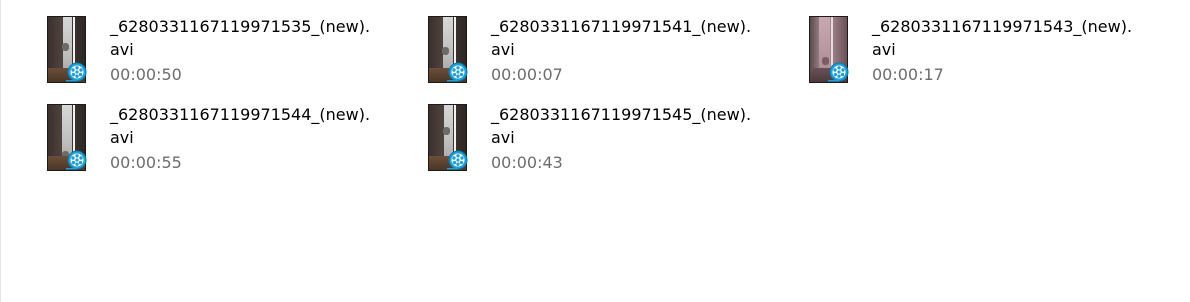 Image resolution: width=1190 pixels, height=302 pixels. What do you see at coordinates (621, 114) in the screenshot?
I see `file-name-line-1: _6280331167119971545_(new).` at bounding box center [621, 114].